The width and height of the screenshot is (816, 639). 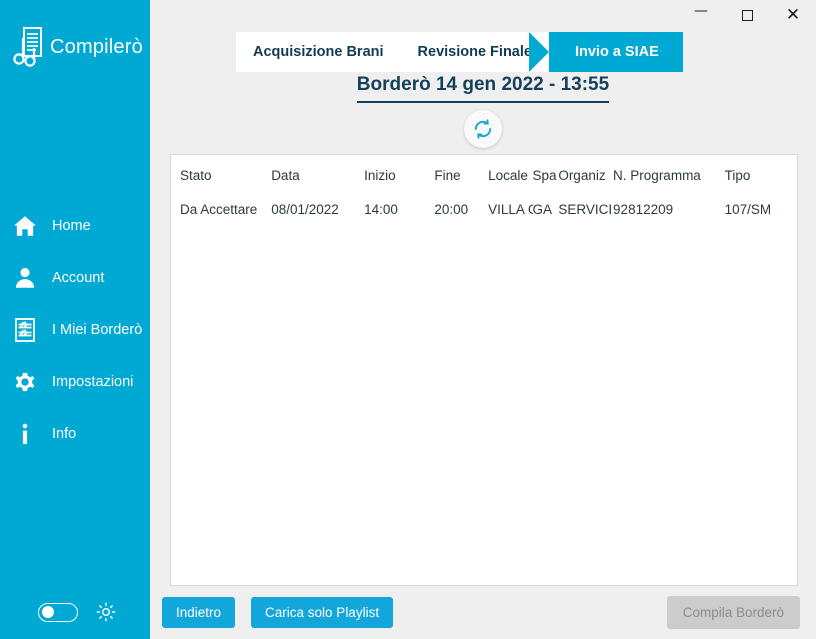 What do you see at coordinates (219, 209) in the screenshot?
I see `cell-stato: Da Accettare` at bounding box center [219, 209].